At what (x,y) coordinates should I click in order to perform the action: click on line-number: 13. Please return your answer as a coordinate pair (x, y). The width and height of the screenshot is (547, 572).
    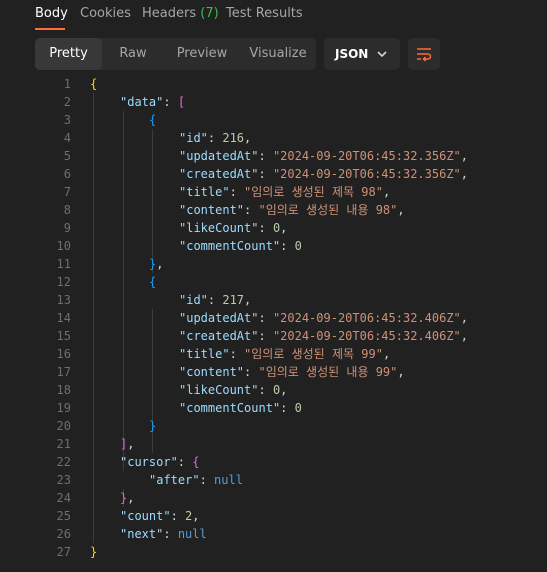
    Looking at the image, I should click on (63, 300).